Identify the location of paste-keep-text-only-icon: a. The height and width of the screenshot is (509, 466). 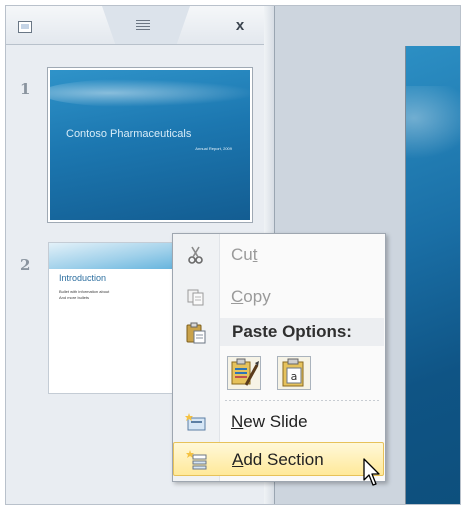
(293, 372).